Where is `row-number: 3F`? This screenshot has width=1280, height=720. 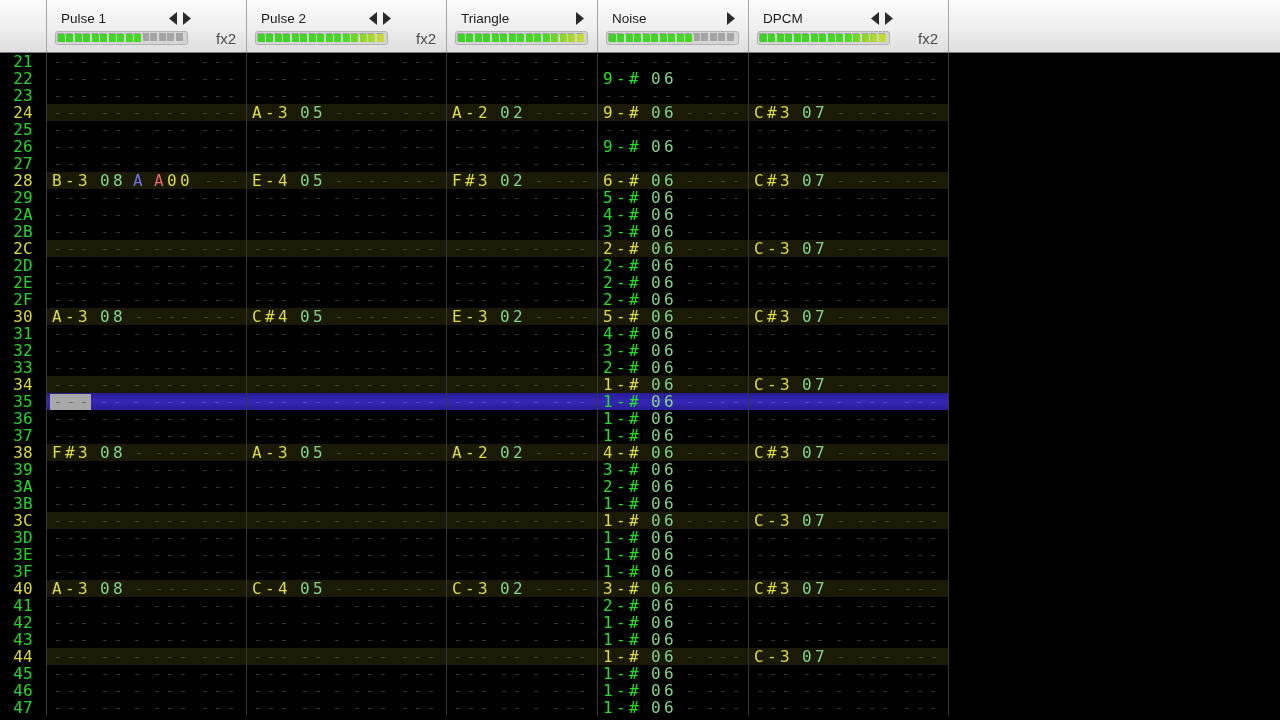 row-number: 3F is located at coordinates (23, 571).